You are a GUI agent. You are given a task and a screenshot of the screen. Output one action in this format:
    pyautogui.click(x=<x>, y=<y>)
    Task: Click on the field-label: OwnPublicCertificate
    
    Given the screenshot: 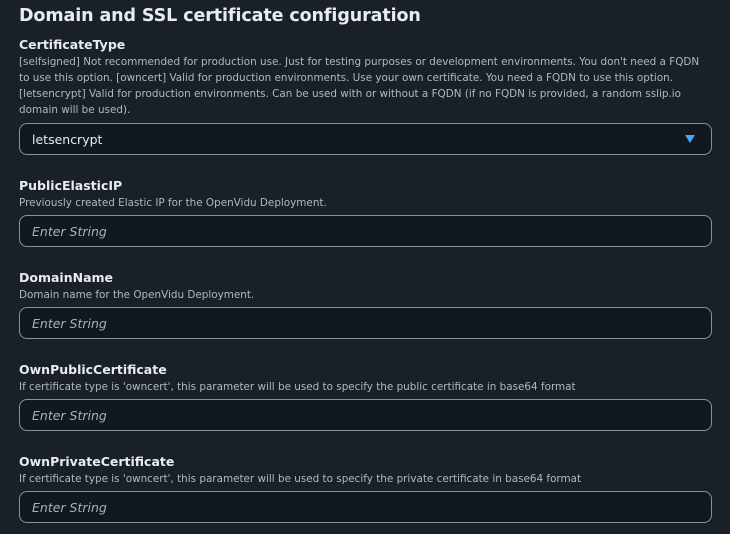 What is the action you would take?
    pyautogui.click(x=93, y=369)
    